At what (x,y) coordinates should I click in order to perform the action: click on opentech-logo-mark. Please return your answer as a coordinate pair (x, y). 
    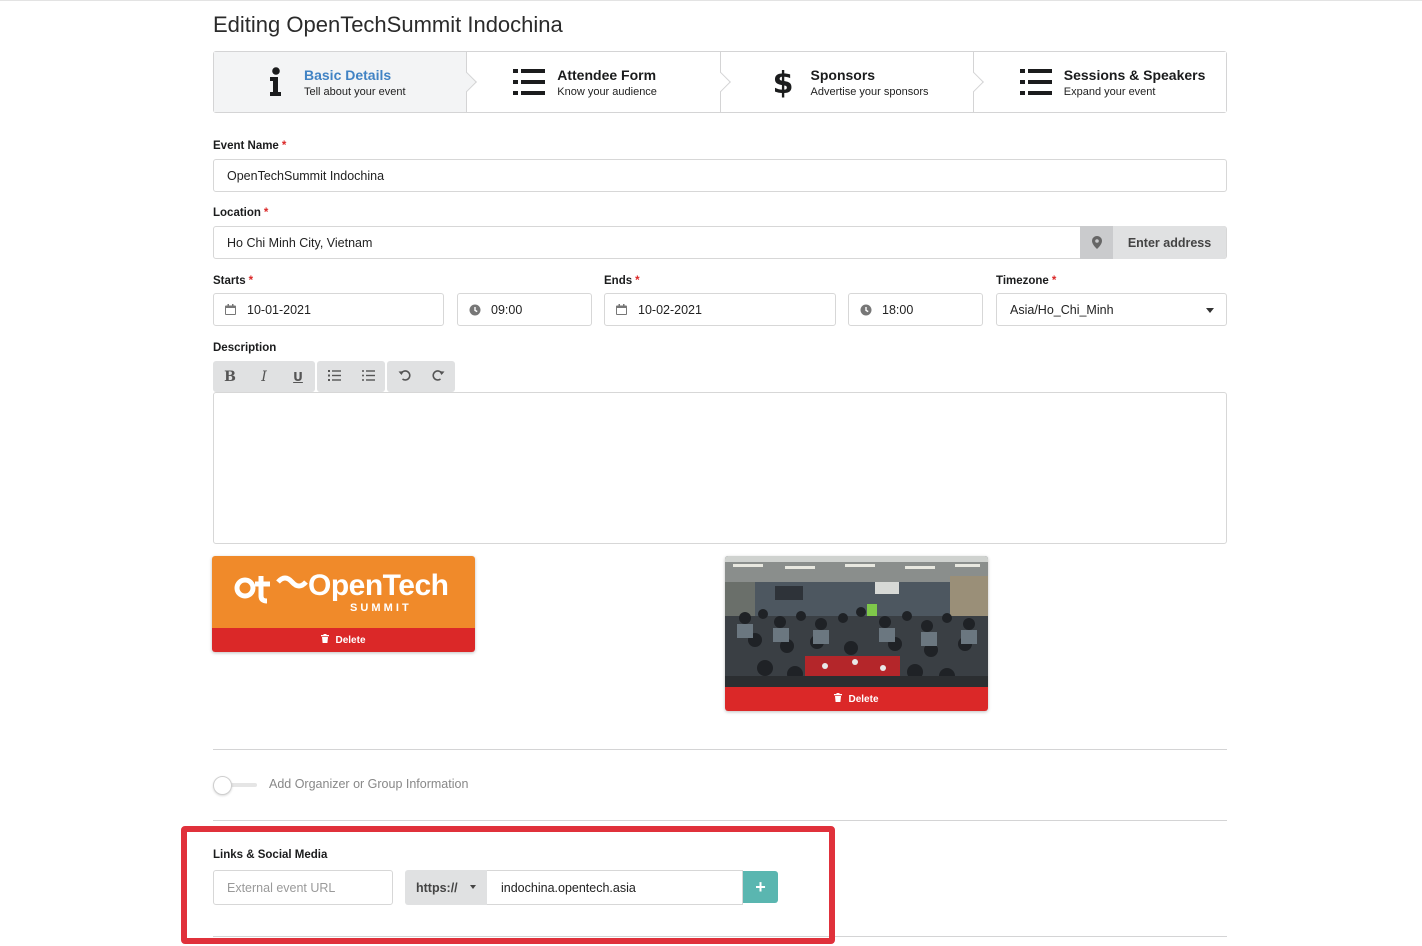
    Looking at the image, I should click on (271, 589).